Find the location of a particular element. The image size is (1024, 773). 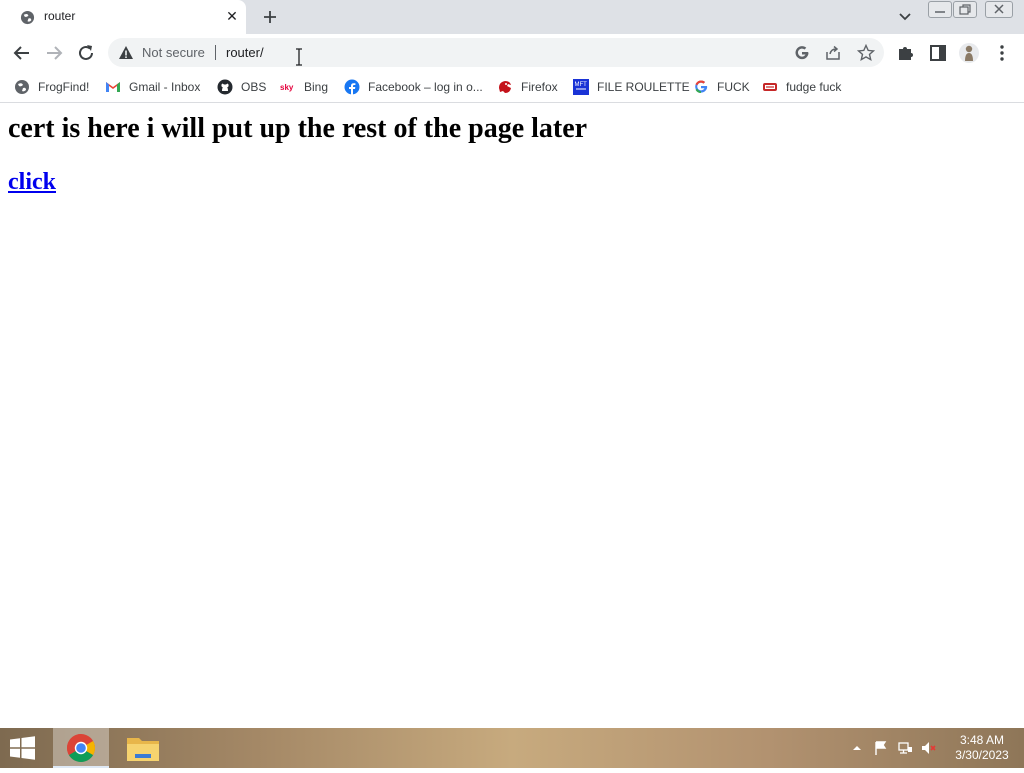

svg-text: MFT is located at coordinates (581, 85).